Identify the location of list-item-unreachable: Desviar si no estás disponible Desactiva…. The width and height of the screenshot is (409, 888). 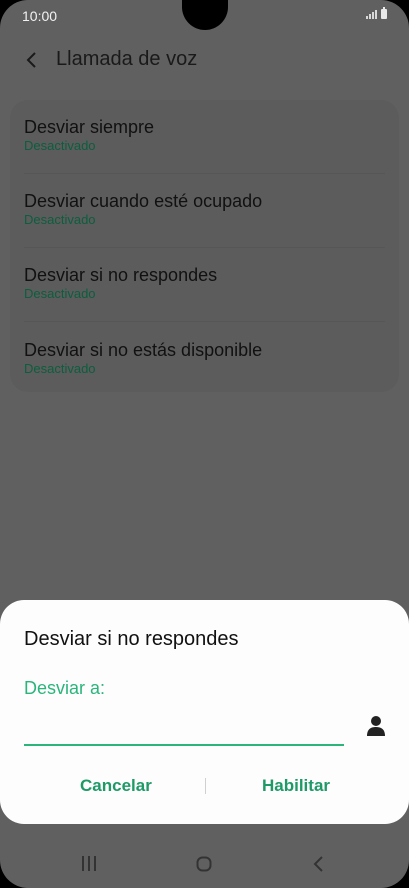
(204, 358).